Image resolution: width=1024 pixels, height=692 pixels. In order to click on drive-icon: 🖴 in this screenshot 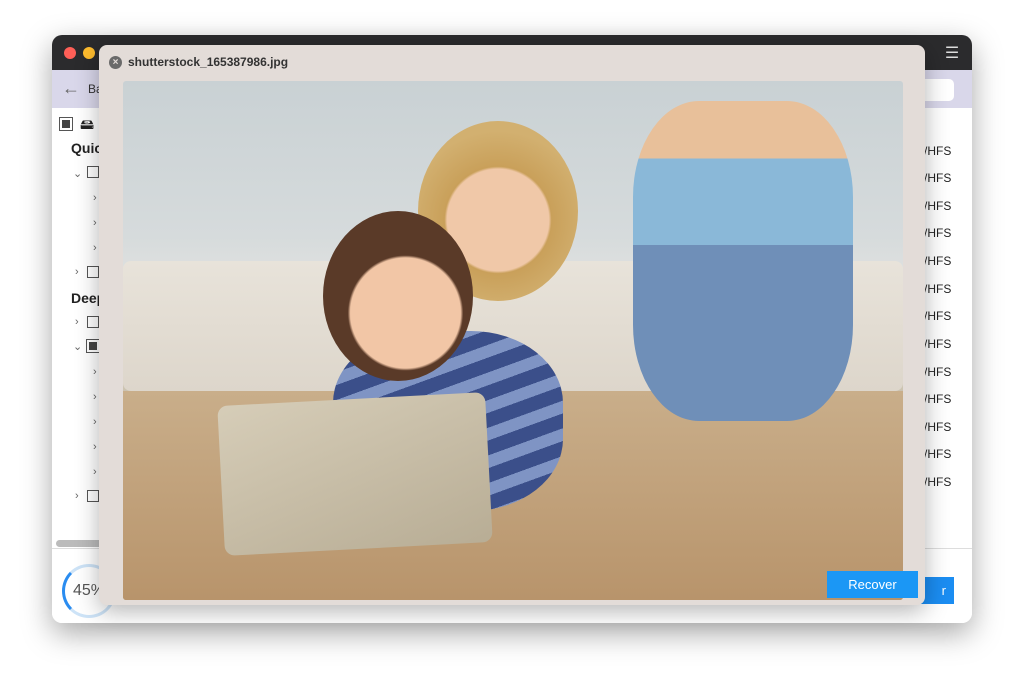, I will do `click(87, 124)`.